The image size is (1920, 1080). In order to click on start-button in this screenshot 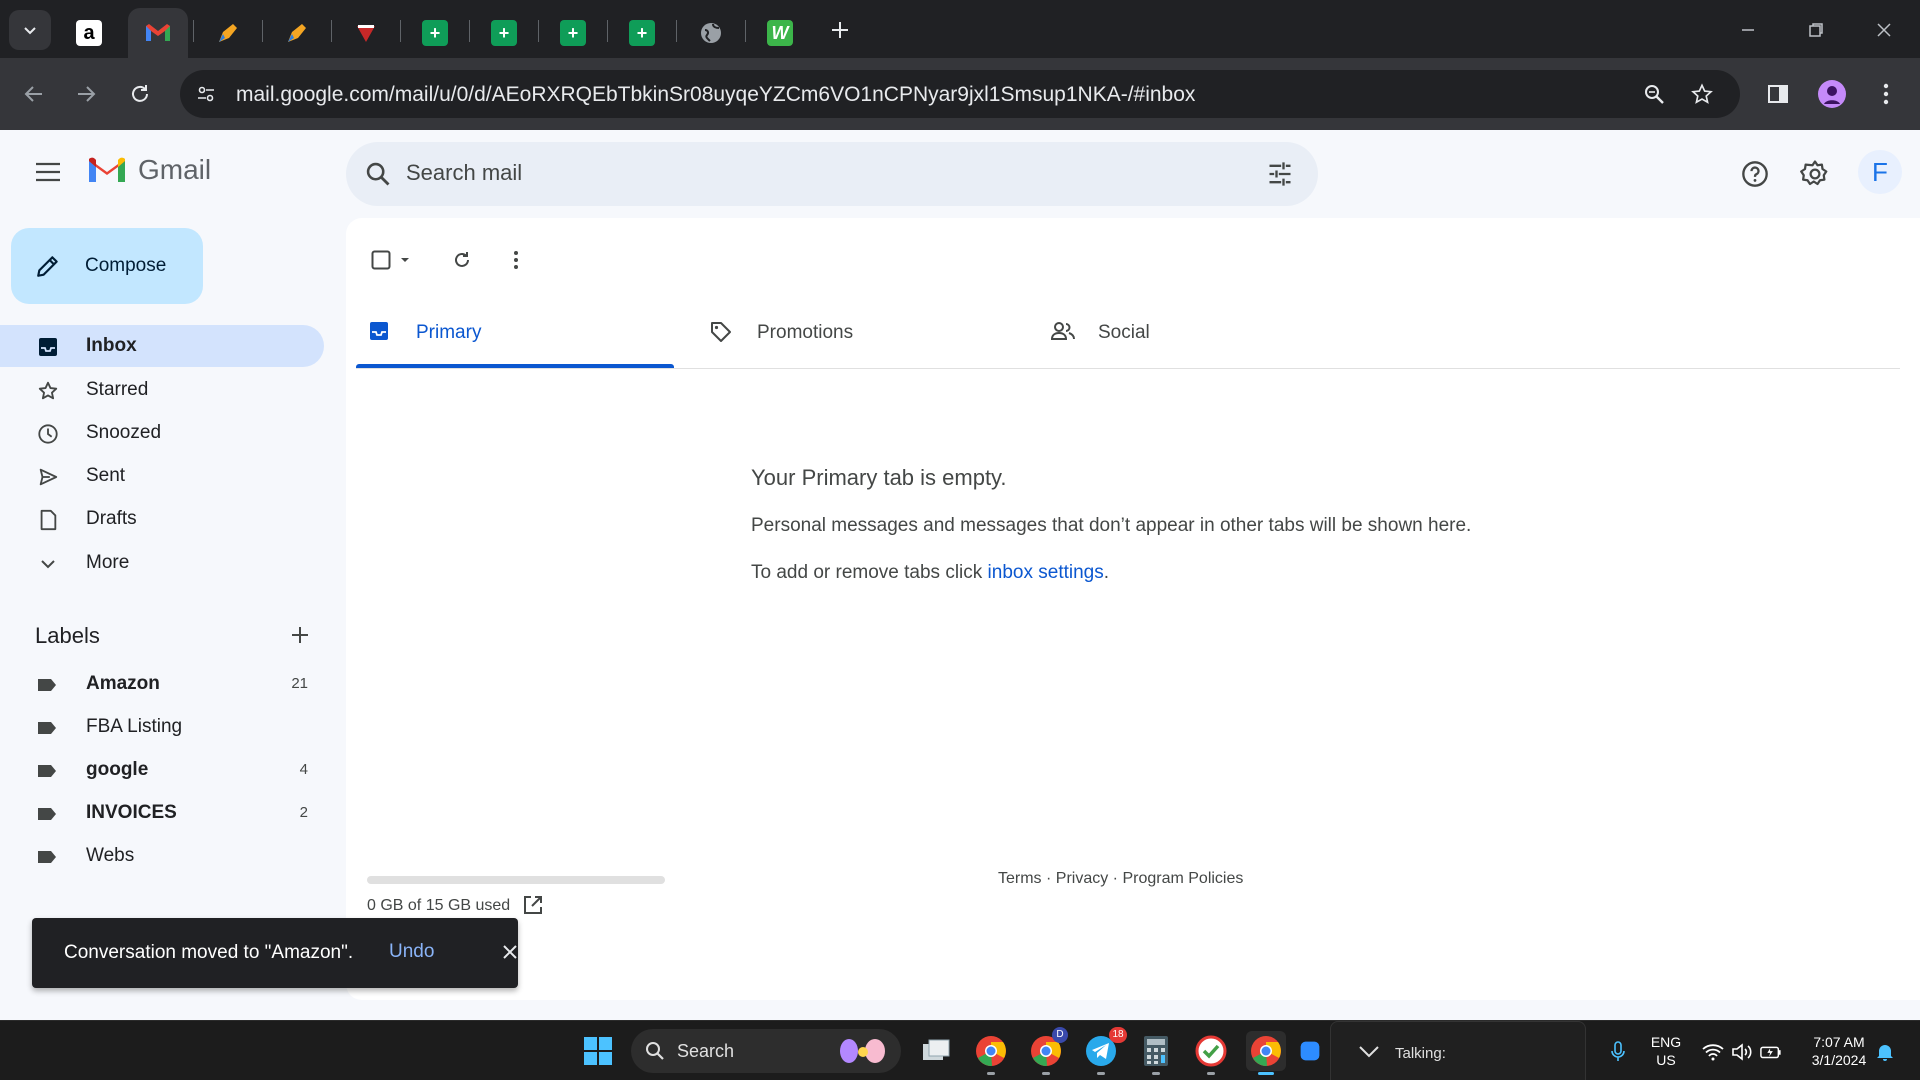, I will do `click(598, 1051)`.